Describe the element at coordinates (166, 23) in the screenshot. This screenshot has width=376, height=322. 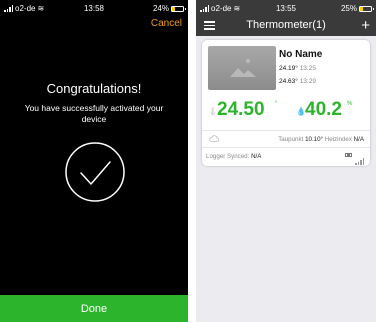
I see `cancel-button: Cancel` at that location.